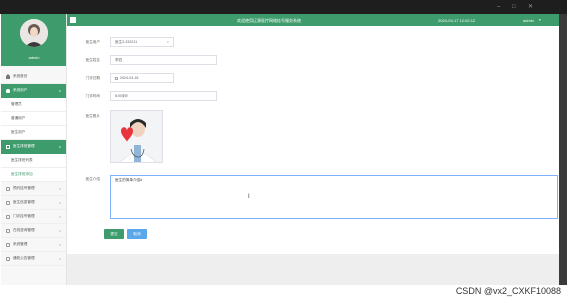 Image resolution: width=567 pixels, height=302 pixels. What do you see at coordinates (119, 60) in the screenshot?
I see `doctor-name-value: 李四` at bounding box center [119, 60].